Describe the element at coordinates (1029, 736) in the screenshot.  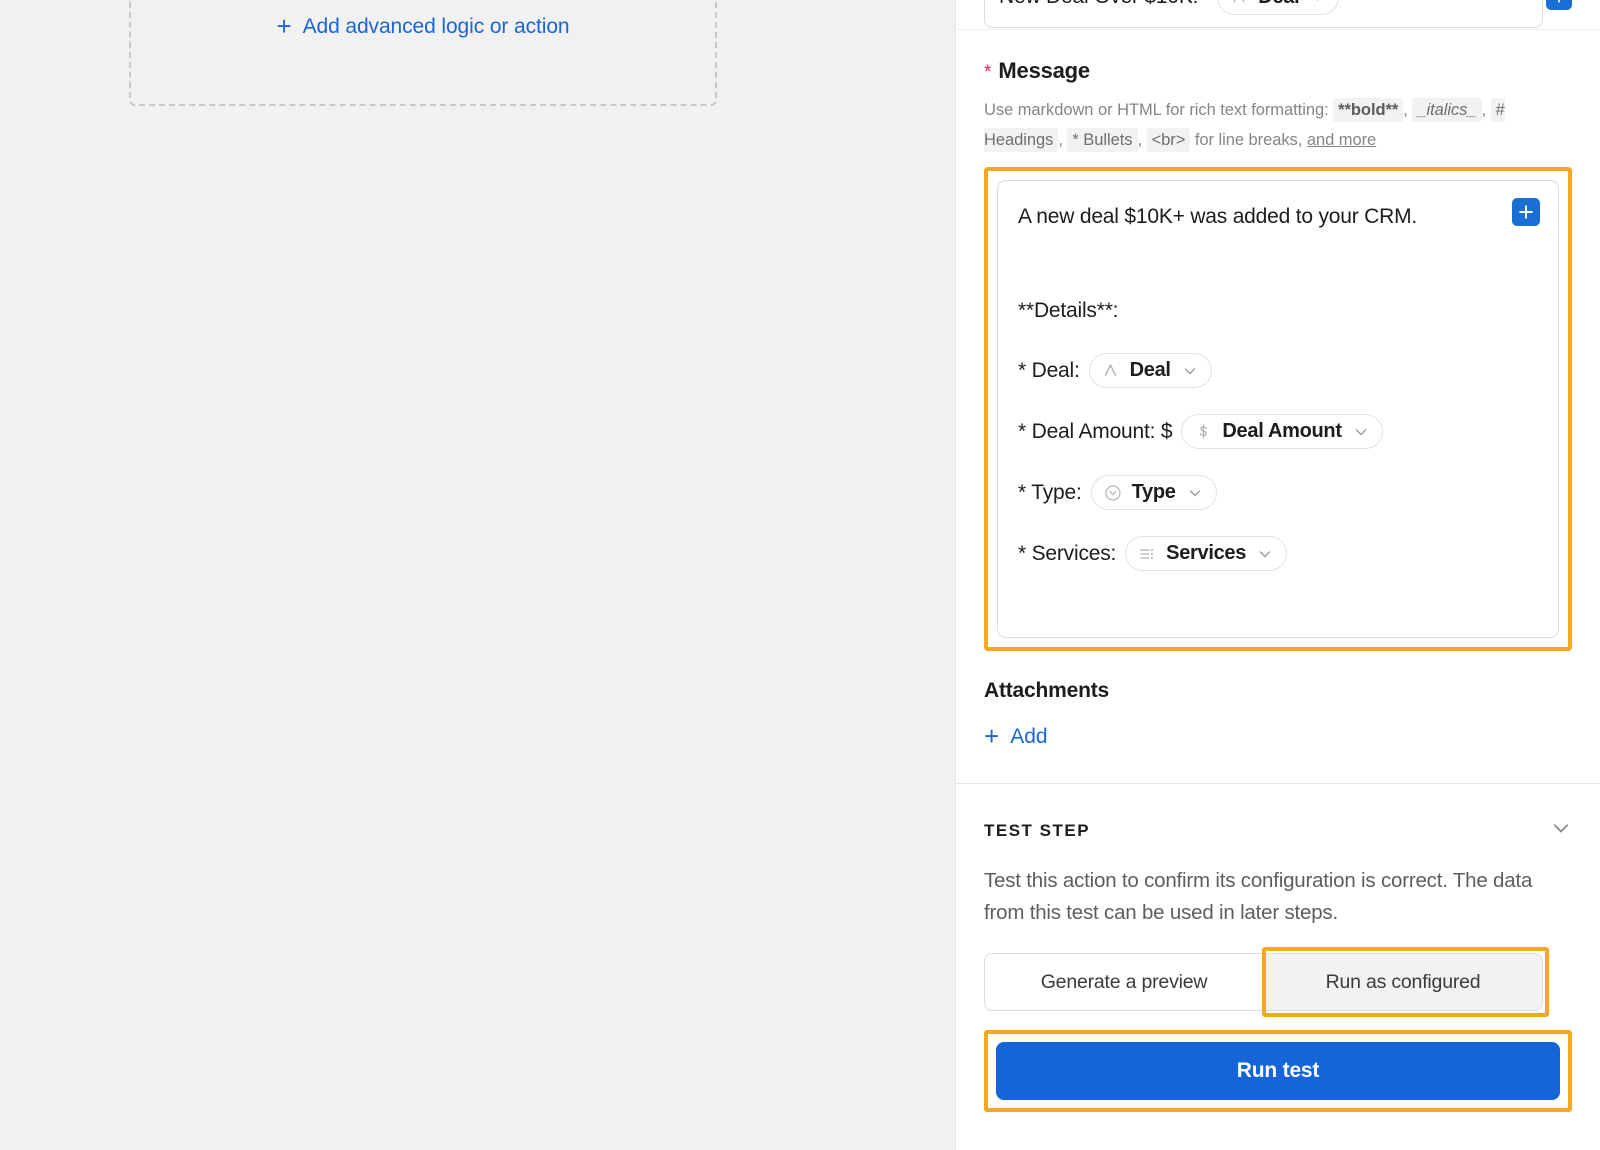
I see `add-attachment-label: Add` at that location.